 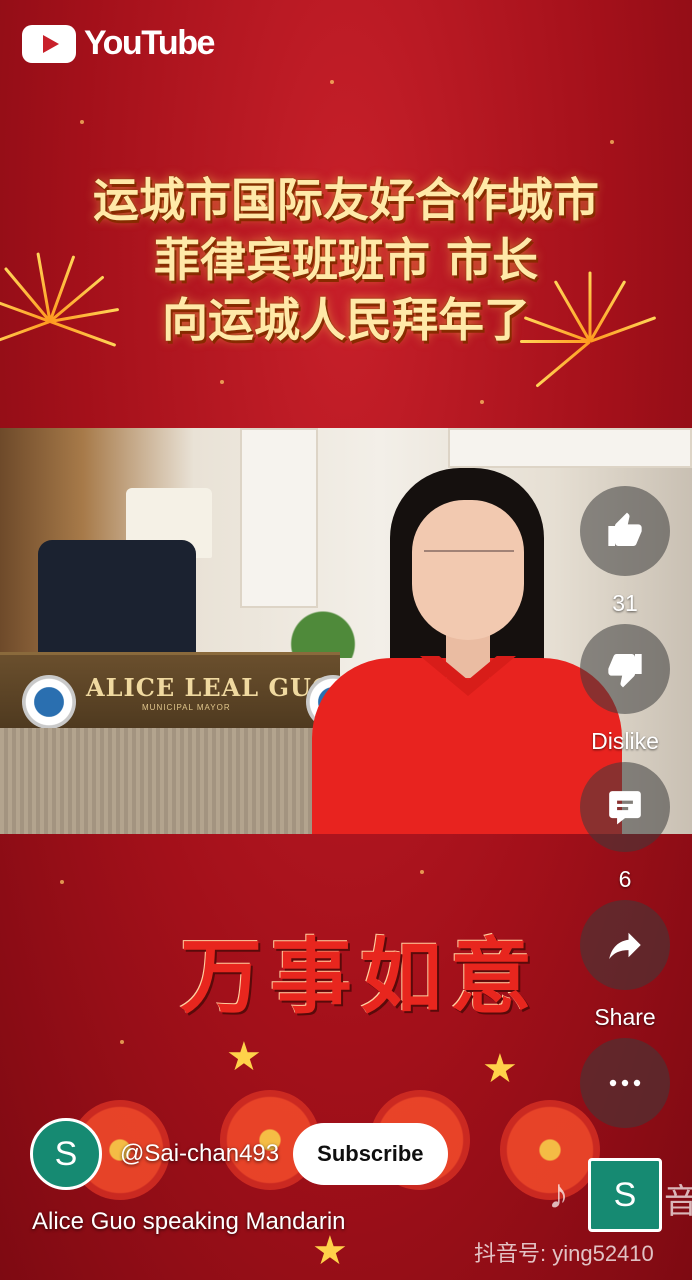 I want to click on banner-line: 运城市国际友好合作城市, so click(x=346, y=200).